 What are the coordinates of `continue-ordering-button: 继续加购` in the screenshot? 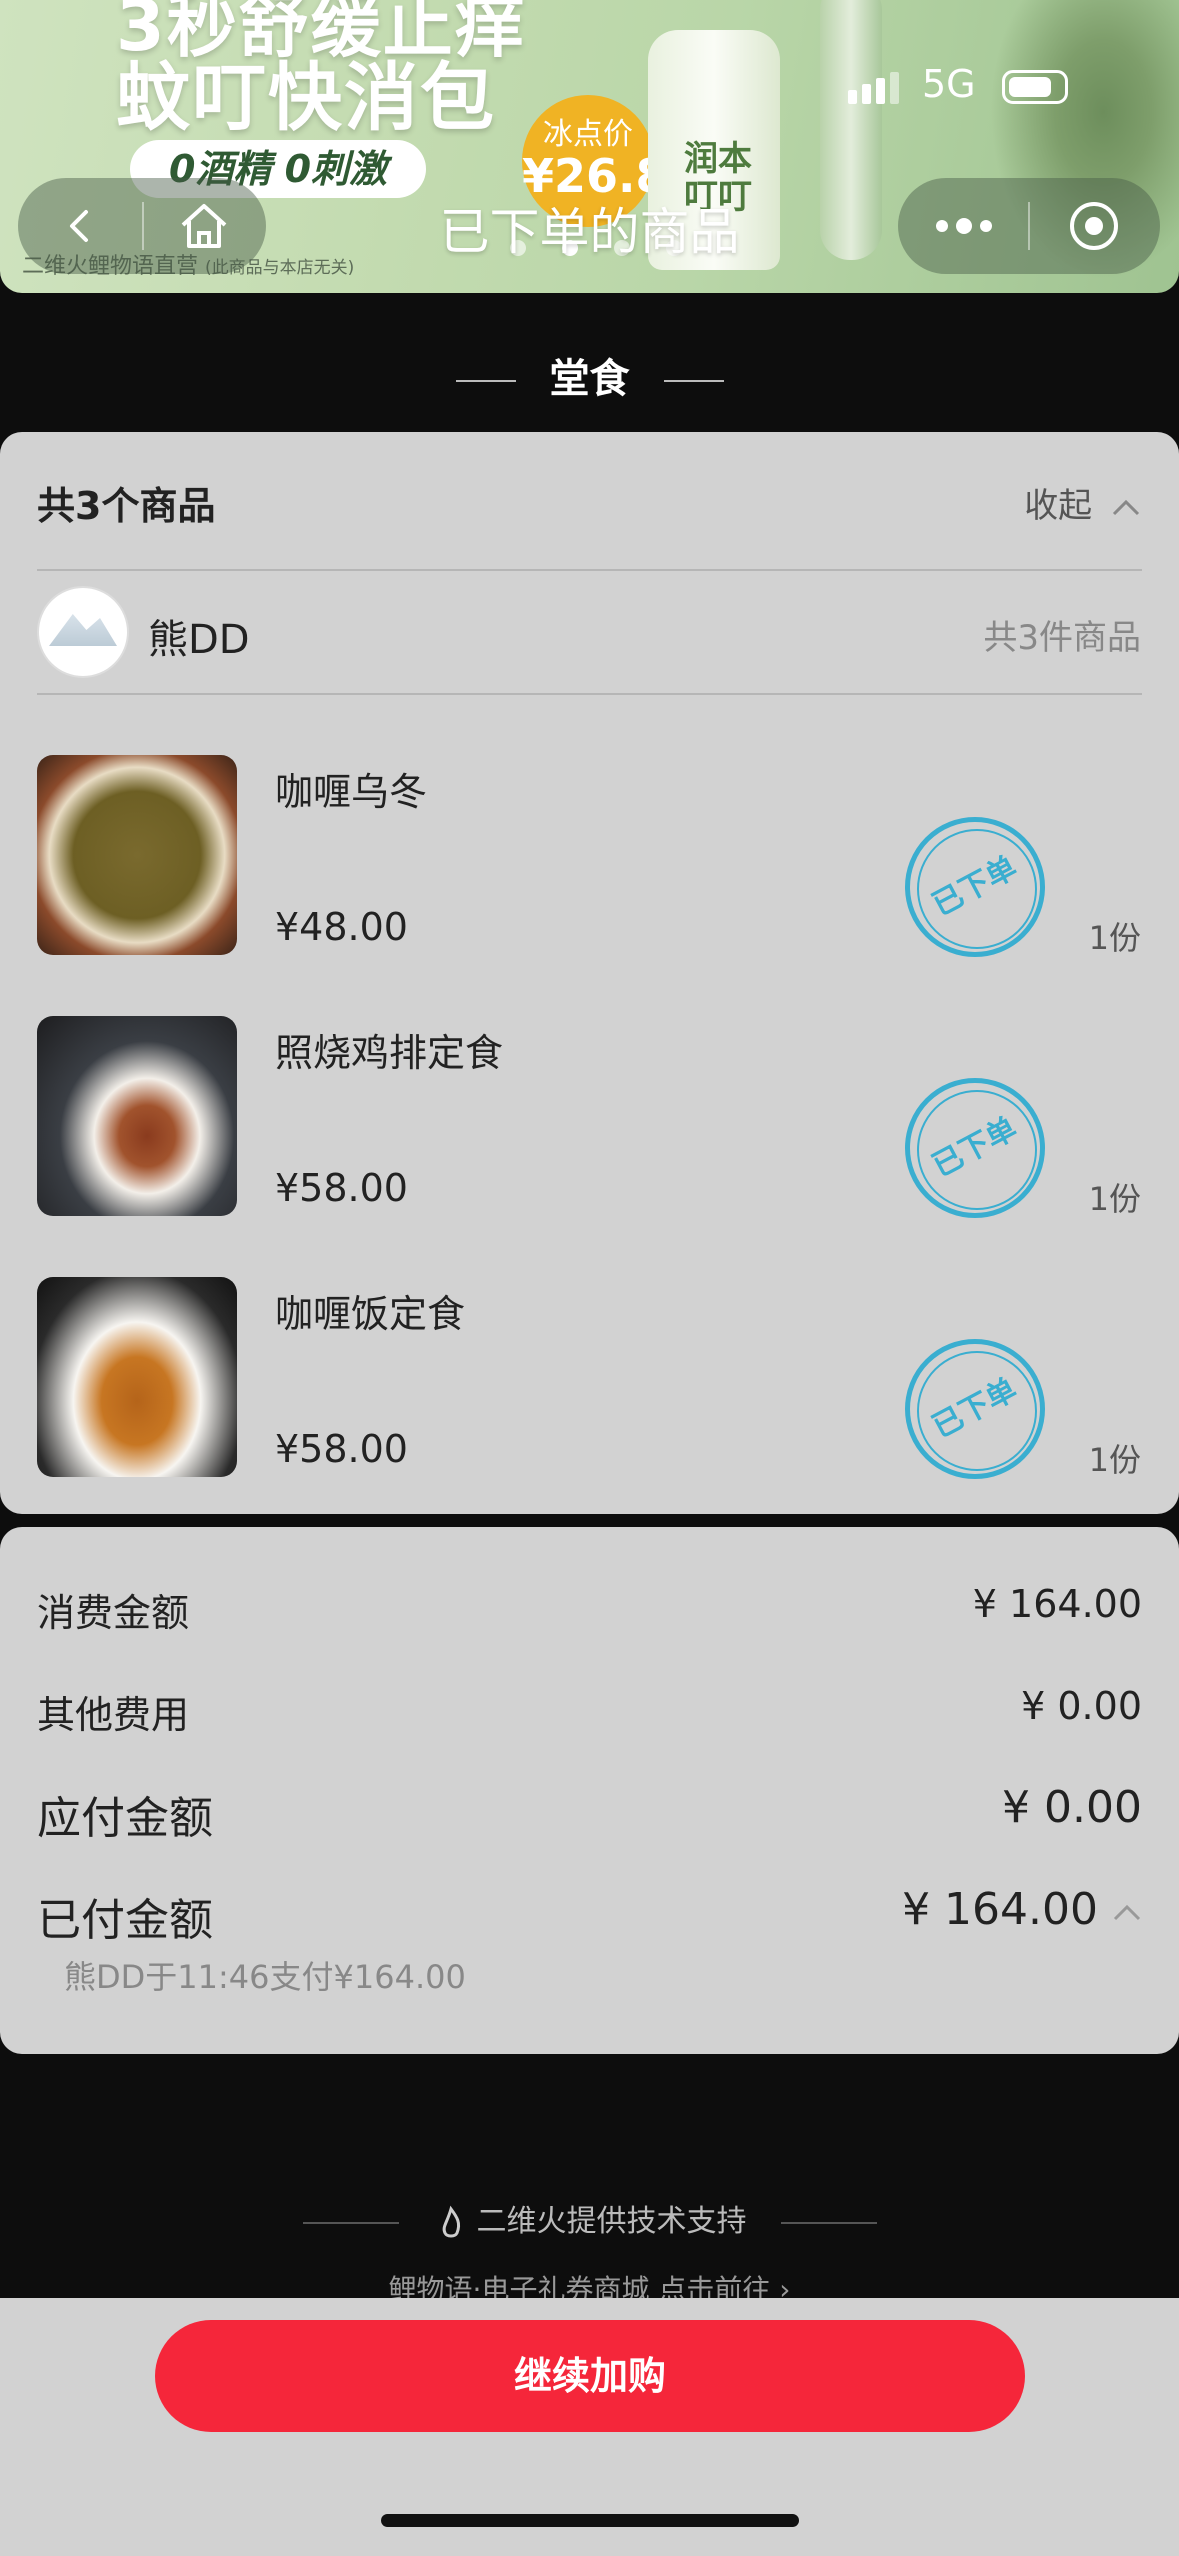 It's located at (590, 2376).